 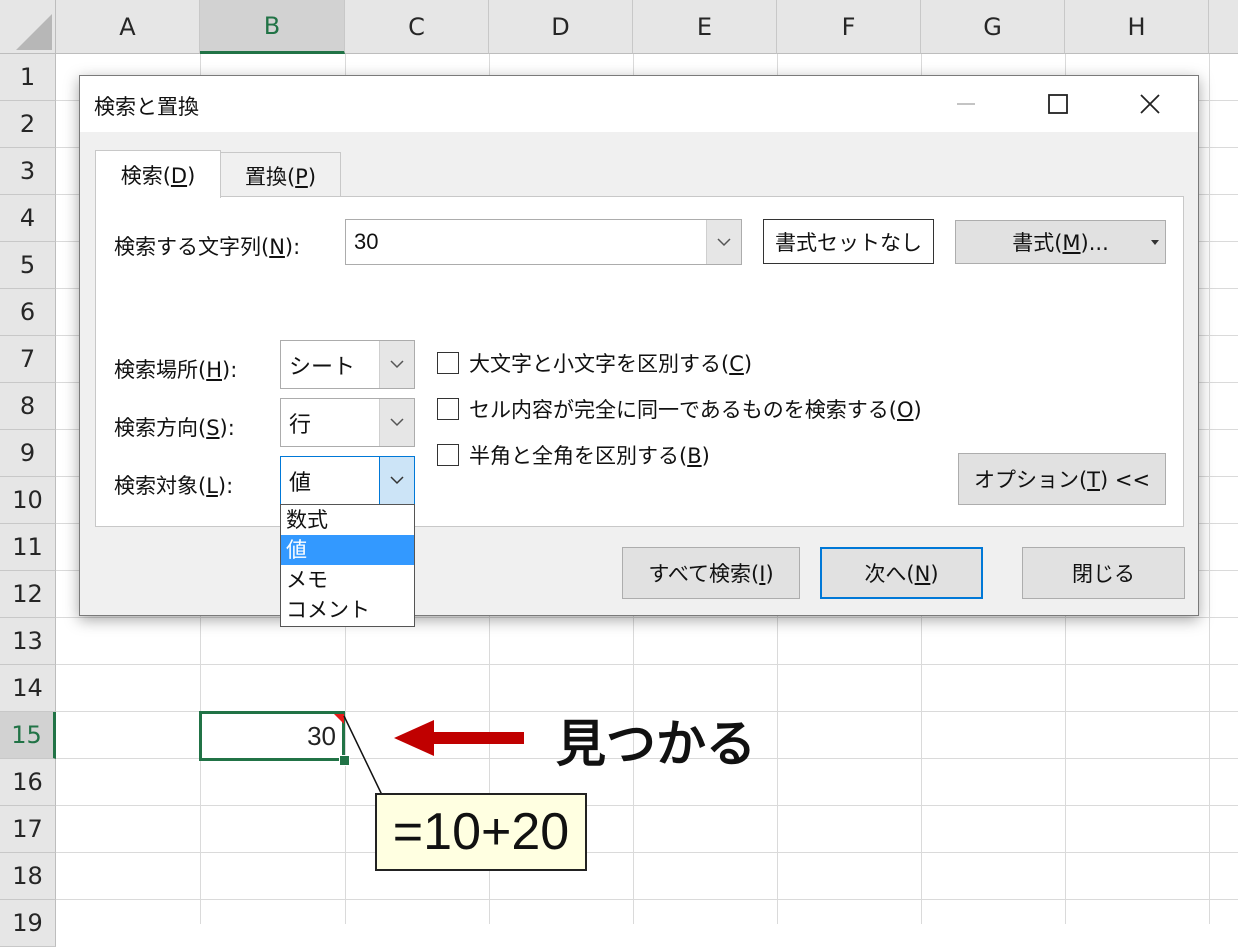 I want to click on row-header-11: 11, so click(x=28, y=547).